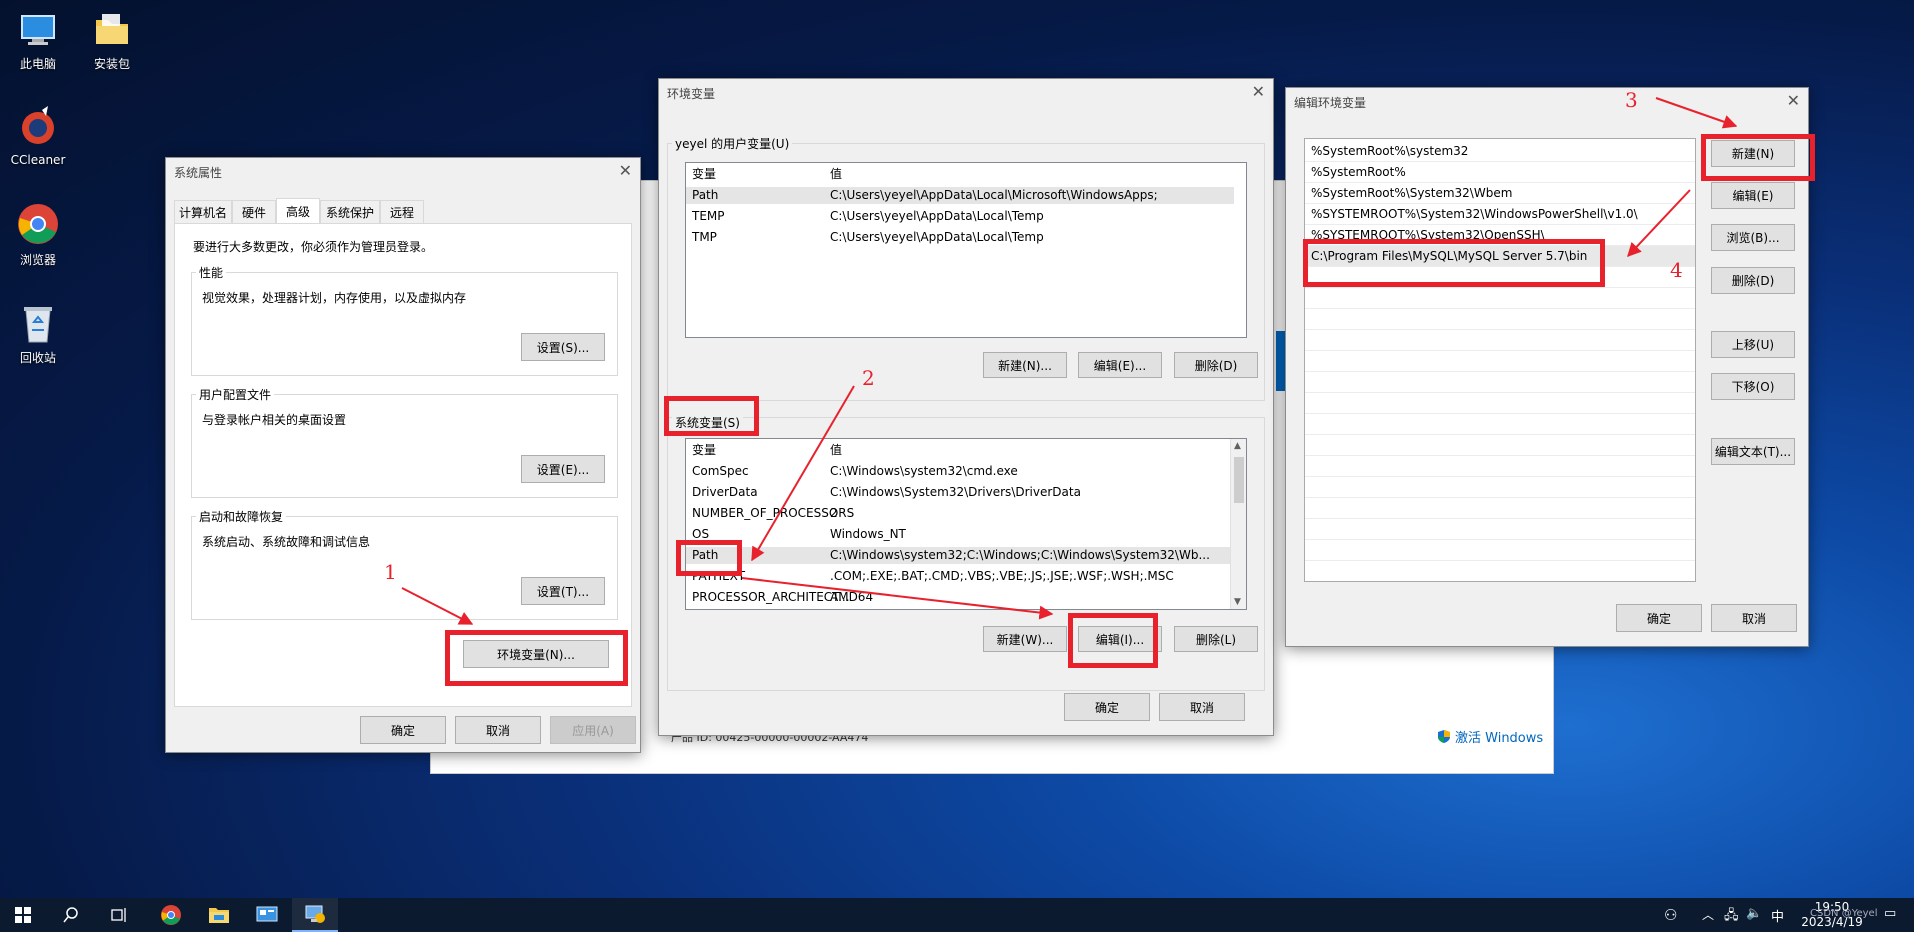 This screenshot has height=932, width=1914. I want to click on arrow-2b, so click(897, 598).